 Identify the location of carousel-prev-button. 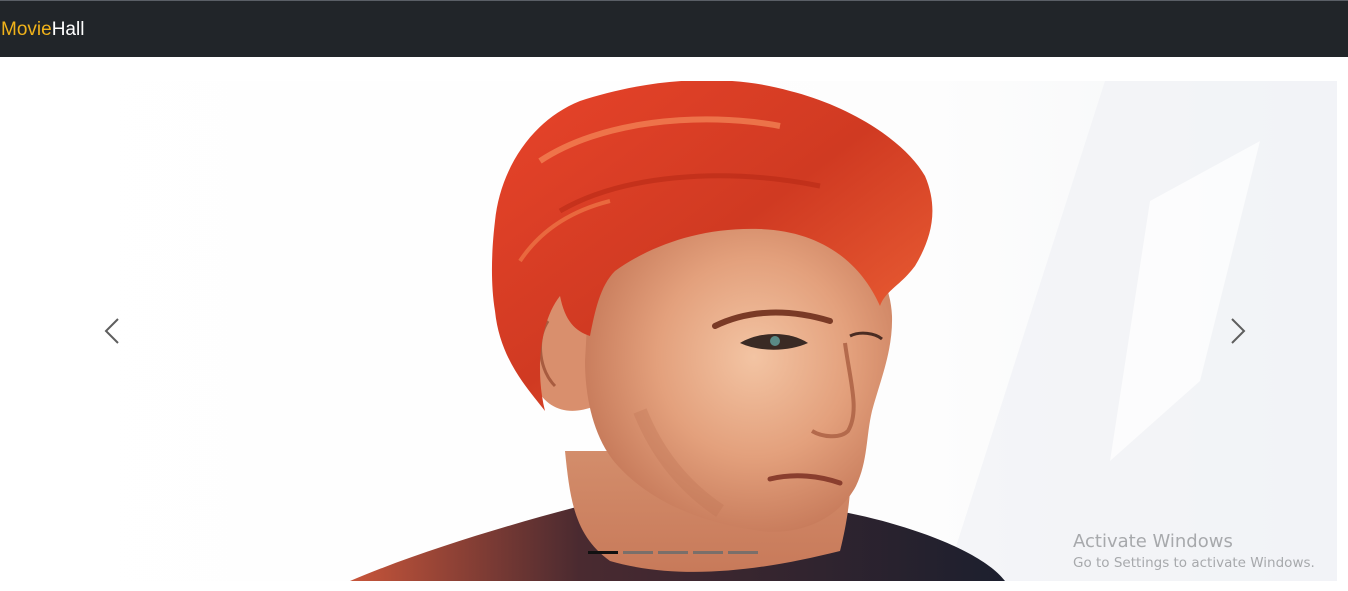
(112, 331).